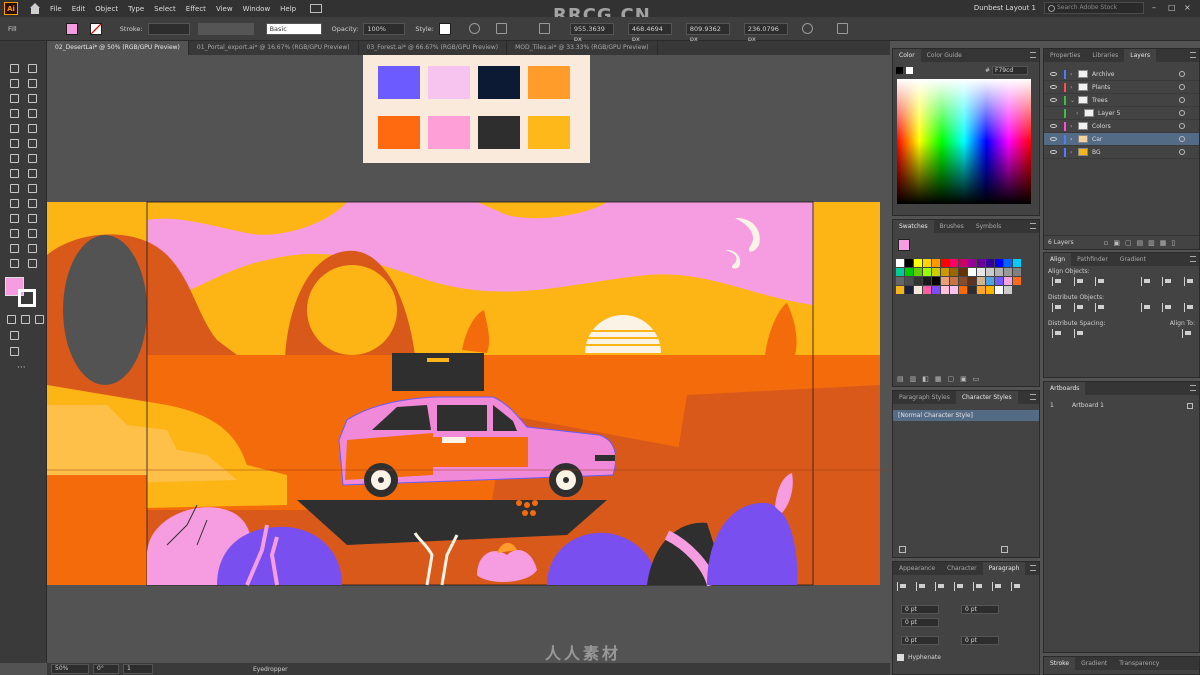 This screenshot has width=1200, height=675. I want to click on distribute-vspace-icon, so click(1057, 333).